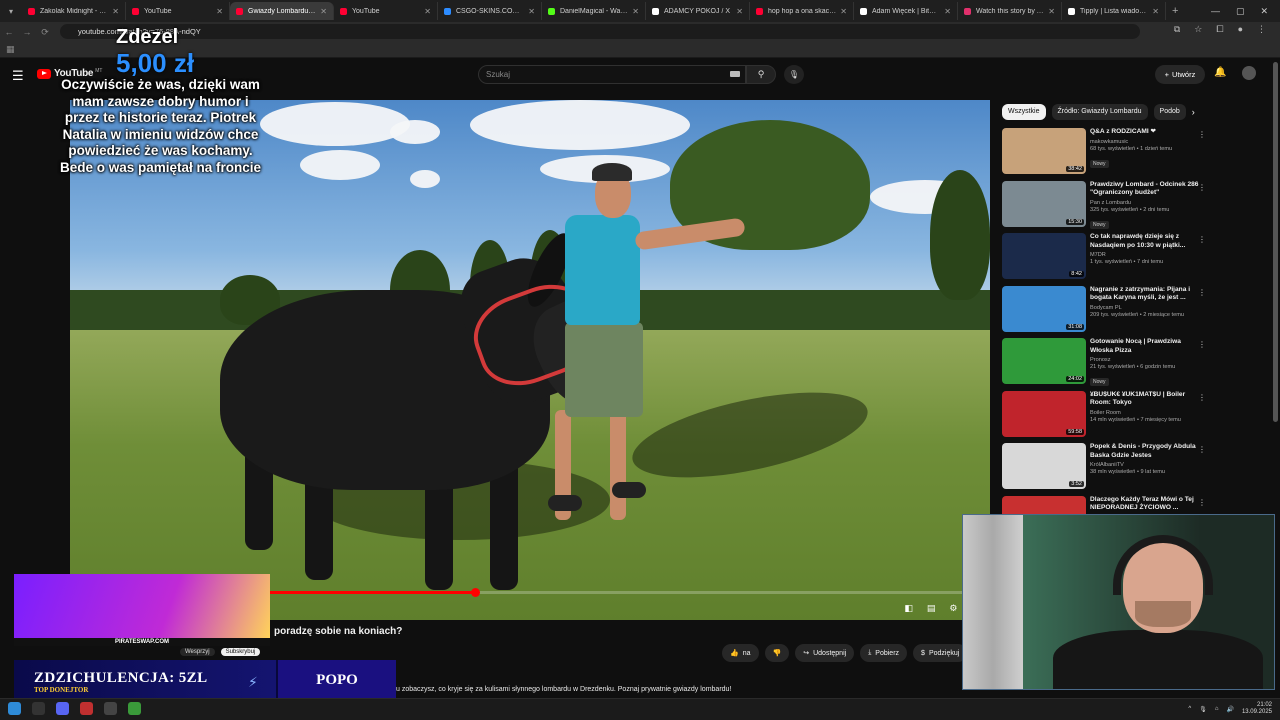  I want to click on tray-chevron-icon: ^, so click(1189, 709).